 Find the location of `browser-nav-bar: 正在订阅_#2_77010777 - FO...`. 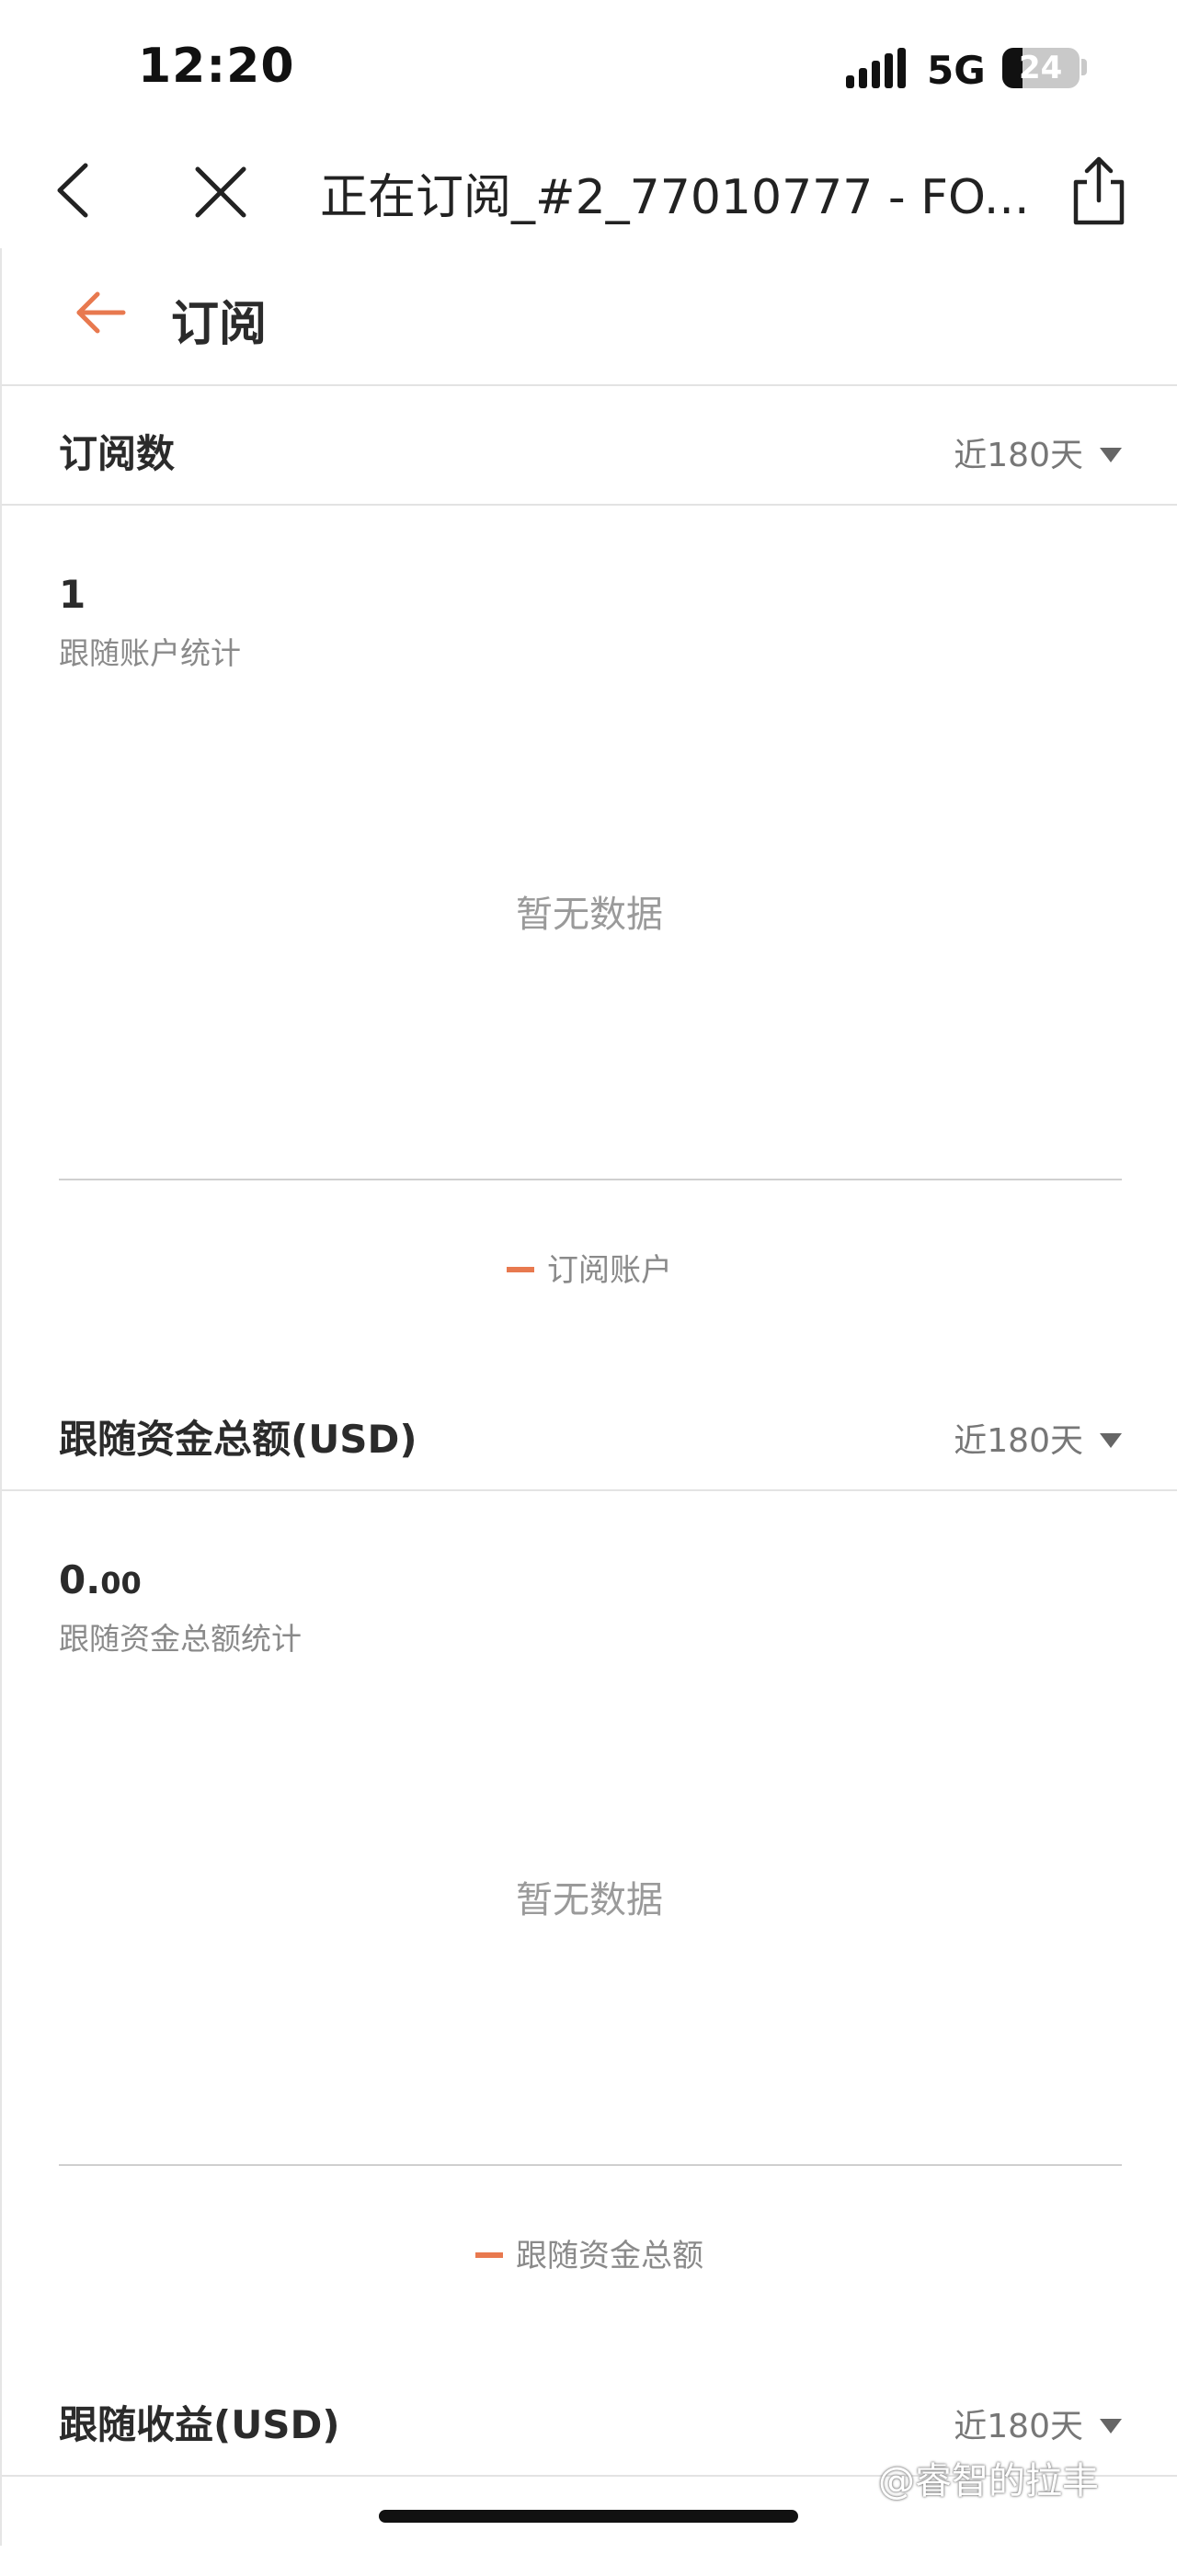

browser-nav-bar: 正在订阅_#2_77010777 - FO... is located at coordinates (588, 193).